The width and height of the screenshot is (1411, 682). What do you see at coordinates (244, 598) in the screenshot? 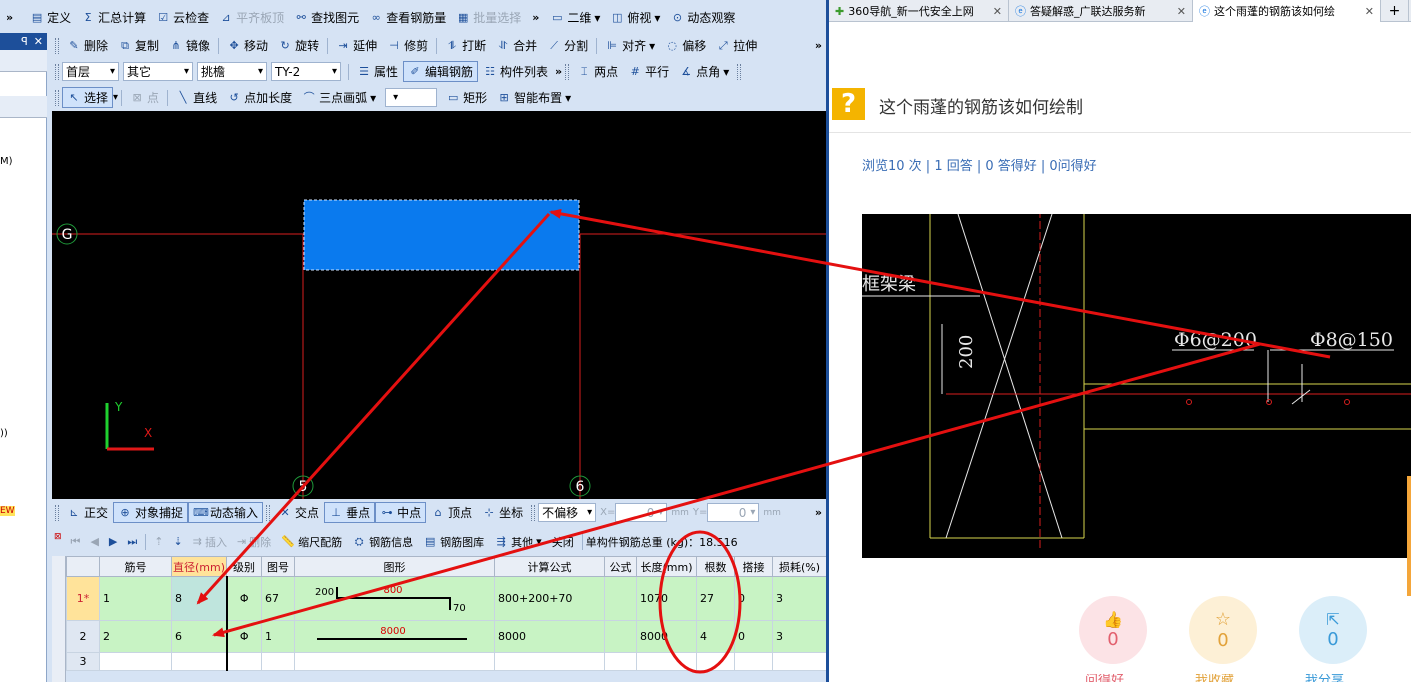
I see `cell-grade: Φ` at bounding box center [244, 598].